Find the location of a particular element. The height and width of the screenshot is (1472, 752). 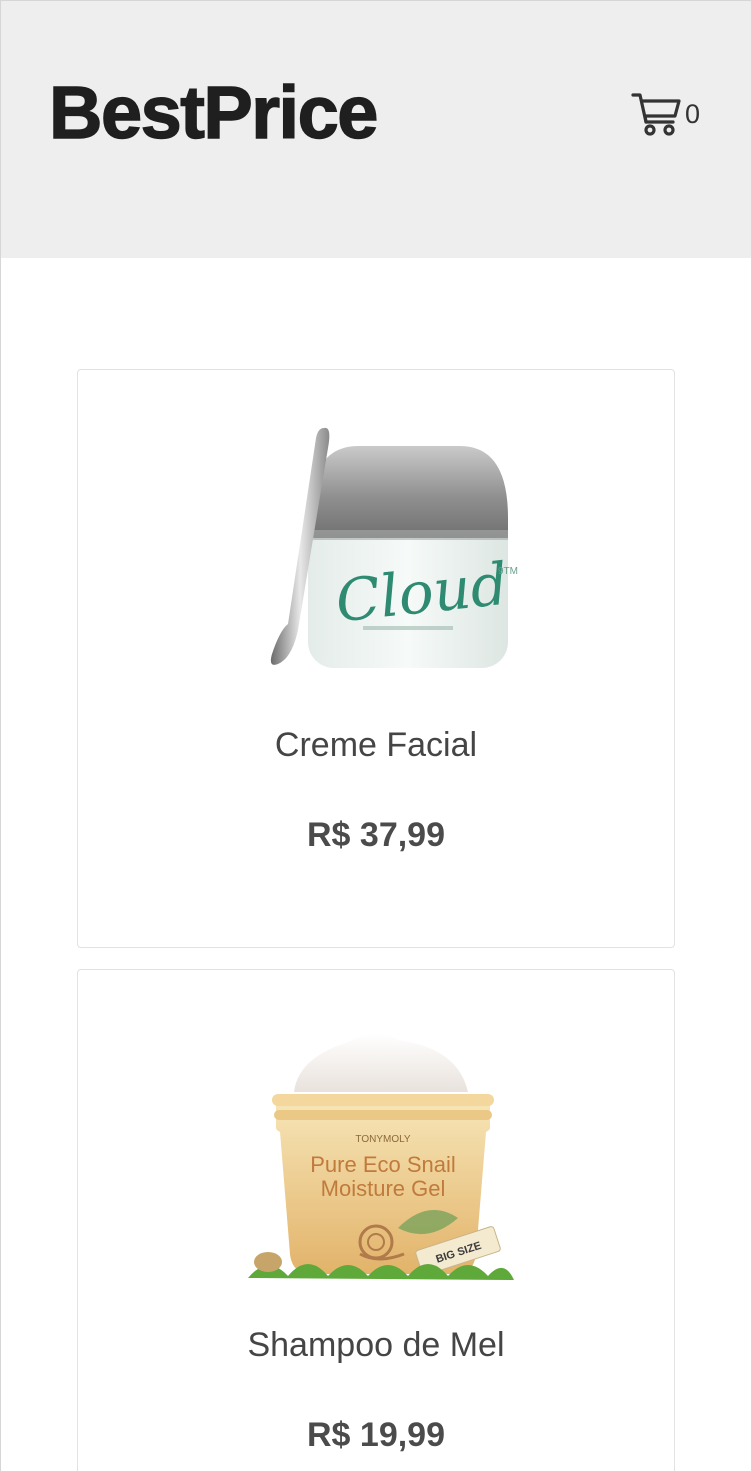

svg-text: 9TM is located at coordinates (508, 571).